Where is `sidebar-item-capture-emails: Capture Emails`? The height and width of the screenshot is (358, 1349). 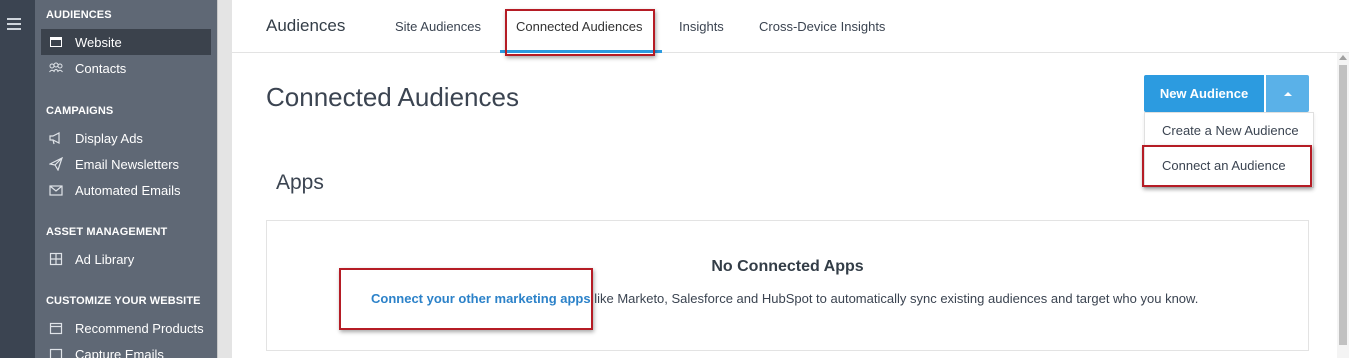
sidebar-item-capture-emails: Capture Emails is located at coordinates (126, 349).